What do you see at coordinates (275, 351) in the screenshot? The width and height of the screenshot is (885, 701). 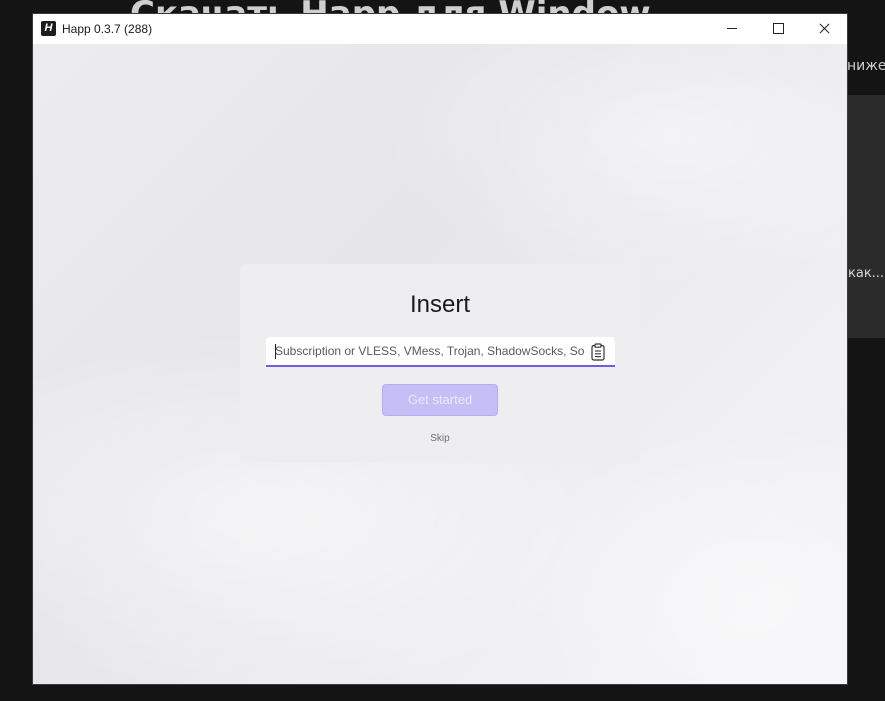 I see `text-caret` at bounding box center [275, 351].